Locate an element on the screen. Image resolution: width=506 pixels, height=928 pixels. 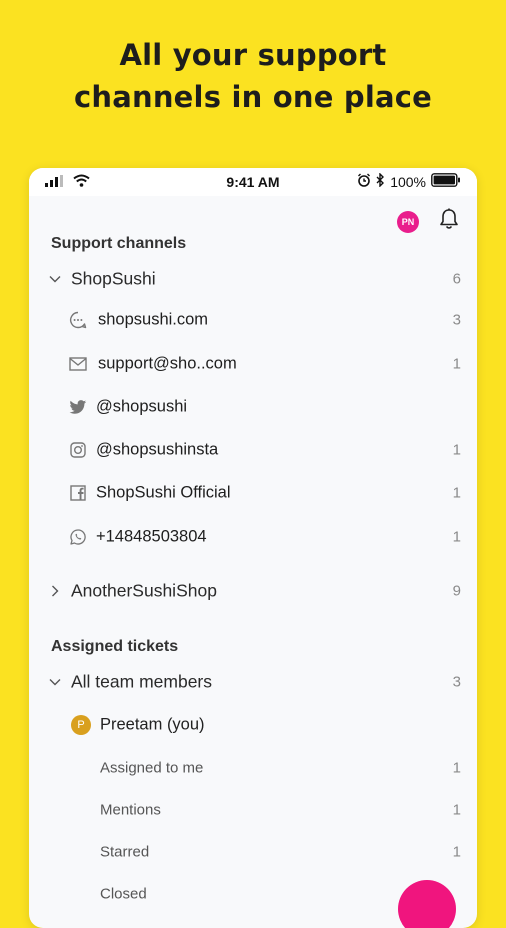
group-name: All team members is located at coordinates (142, 681).